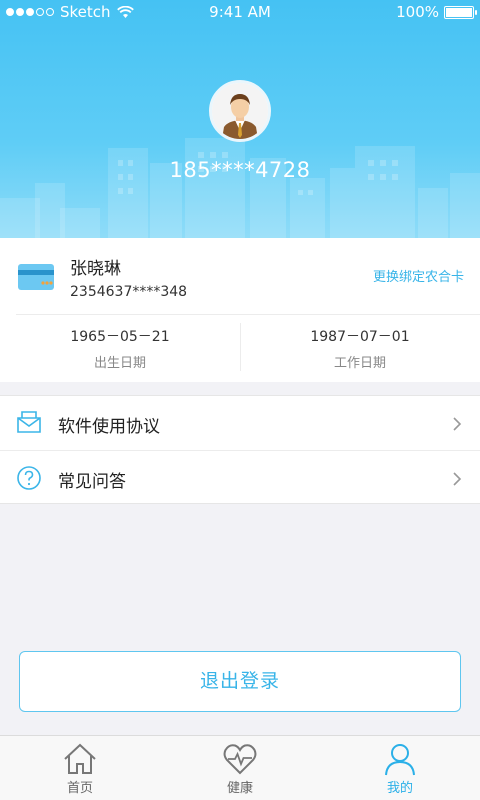 The width and height of the screenshot is (480, 800). What do you see at coordinates (240, 478) in the screenshot?
I see `menu-item-faq: 常见问答` at bounding box center [240, 478].